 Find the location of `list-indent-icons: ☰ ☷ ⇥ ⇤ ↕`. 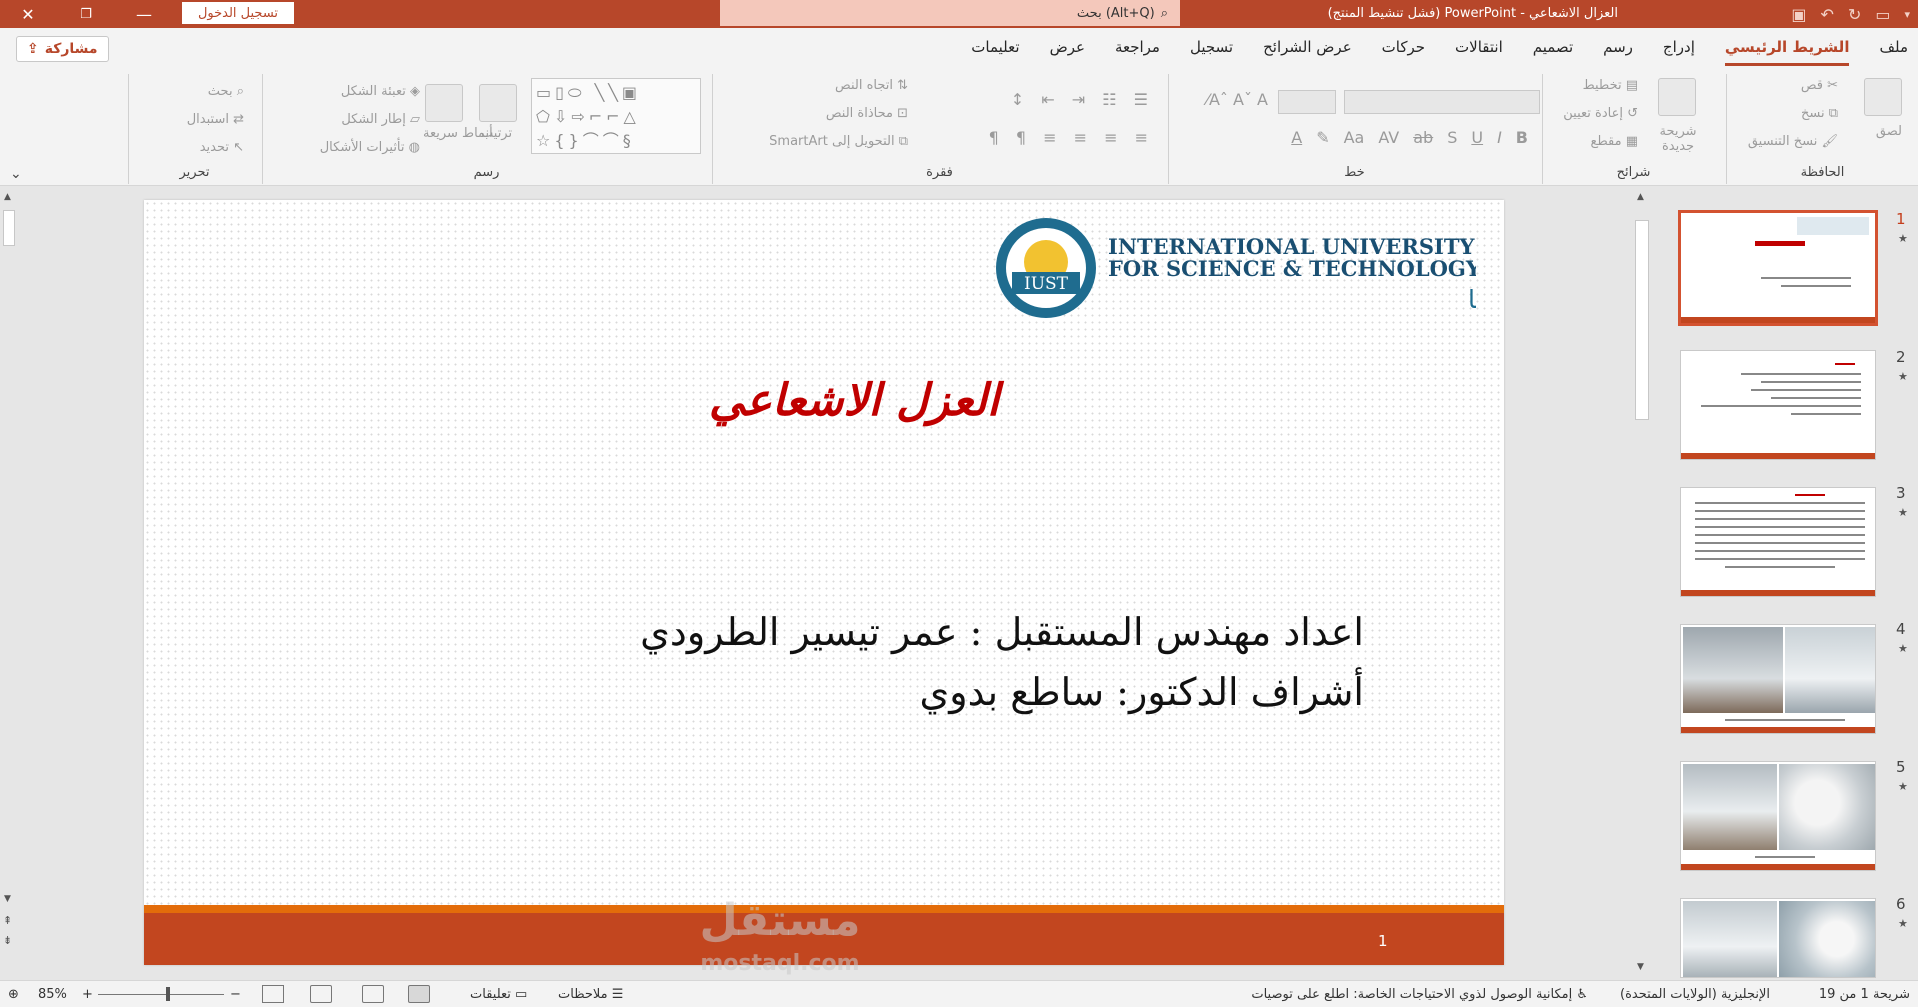

list-indent-icons: ☰ ☷ ⇥ ⇤ ↕ is located at coordinates (1082, 99).